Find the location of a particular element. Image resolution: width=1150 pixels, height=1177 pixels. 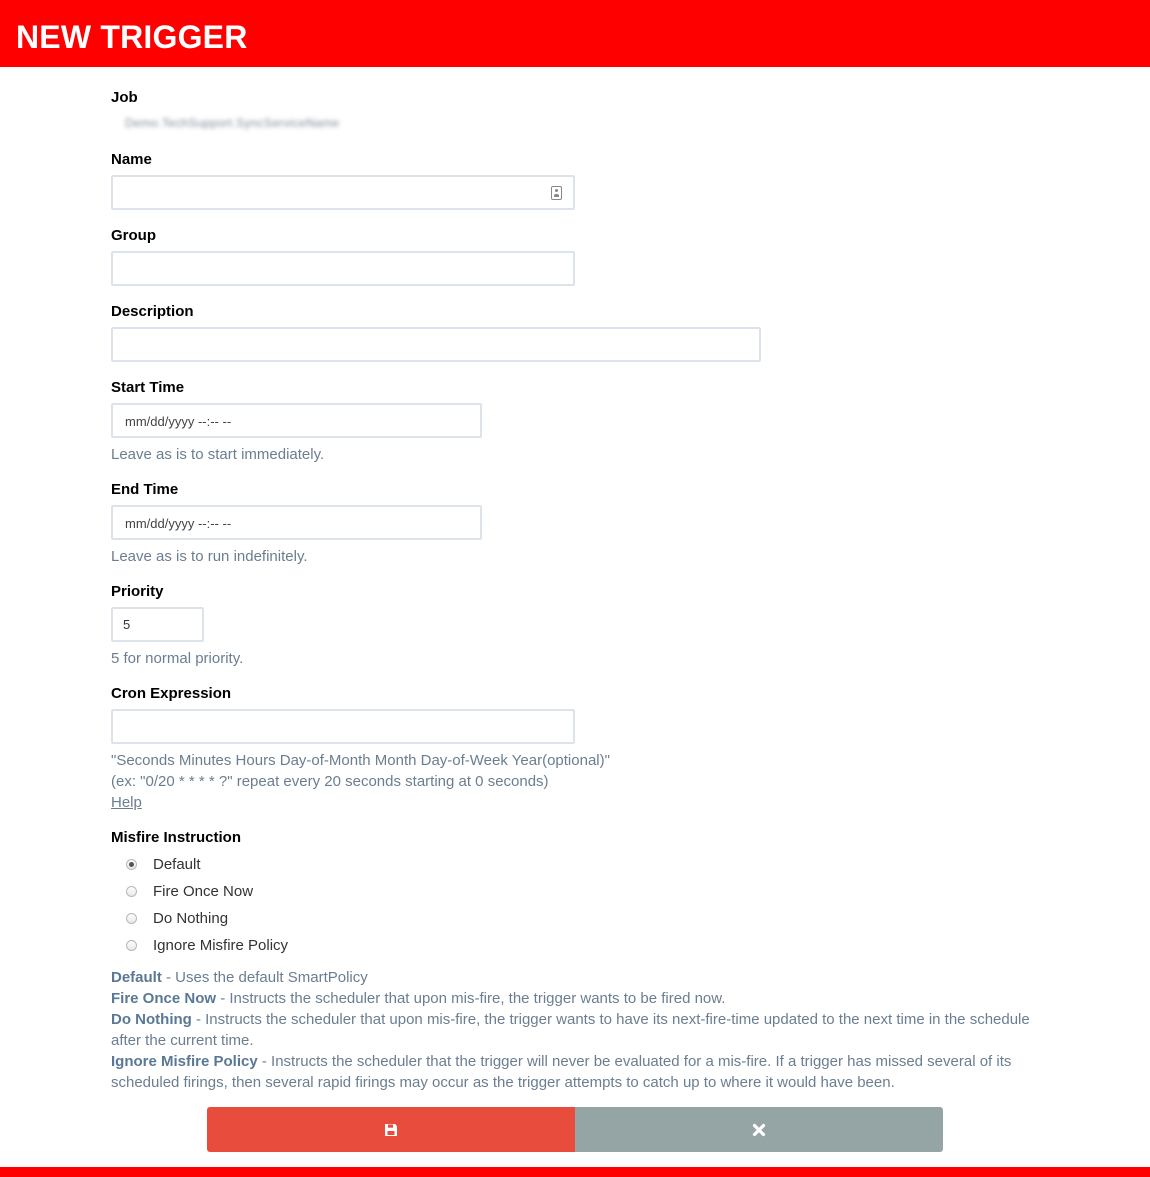

priority-label: Priority is located at coordinates (137, 591).